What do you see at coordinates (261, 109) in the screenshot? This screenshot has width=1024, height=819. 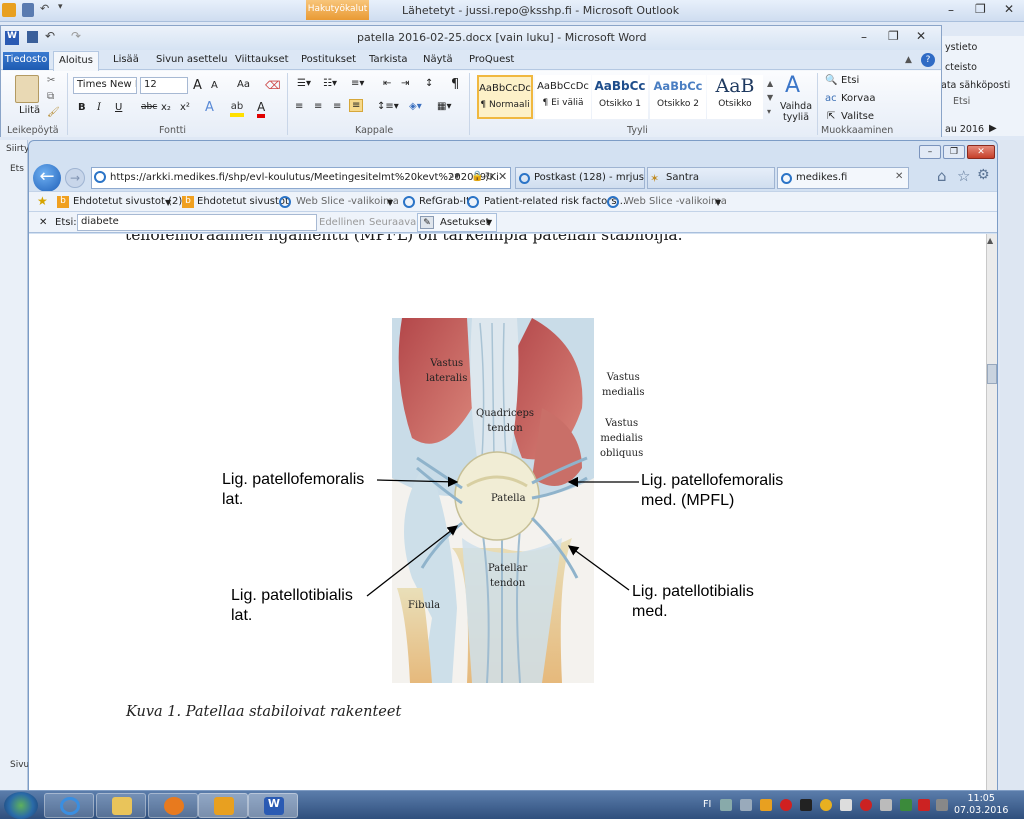 I see `font-color-icon: A` at bounding box center [261, 109].